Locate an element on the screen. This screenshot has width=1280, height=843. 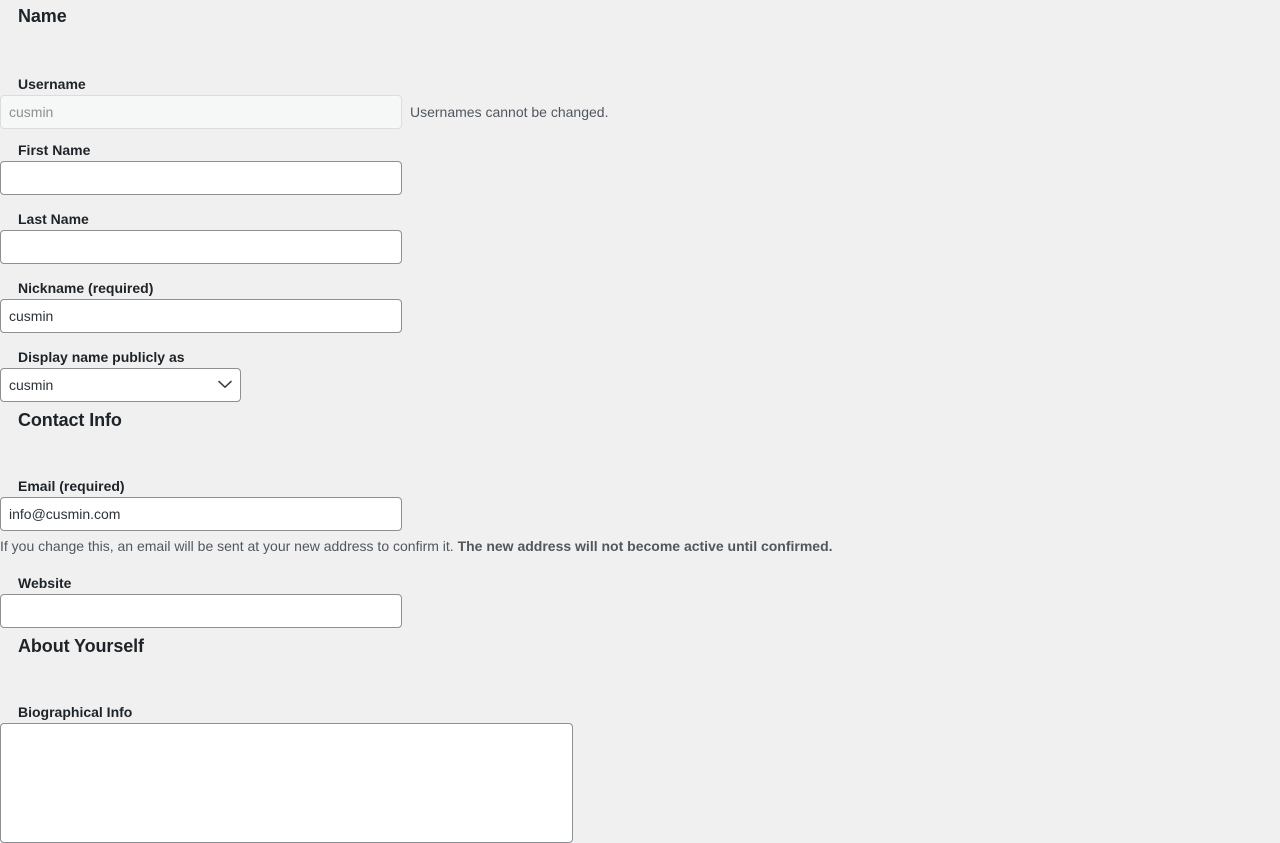
form-row-nickname: Nickname (required) is located at coordinates (201, 301).